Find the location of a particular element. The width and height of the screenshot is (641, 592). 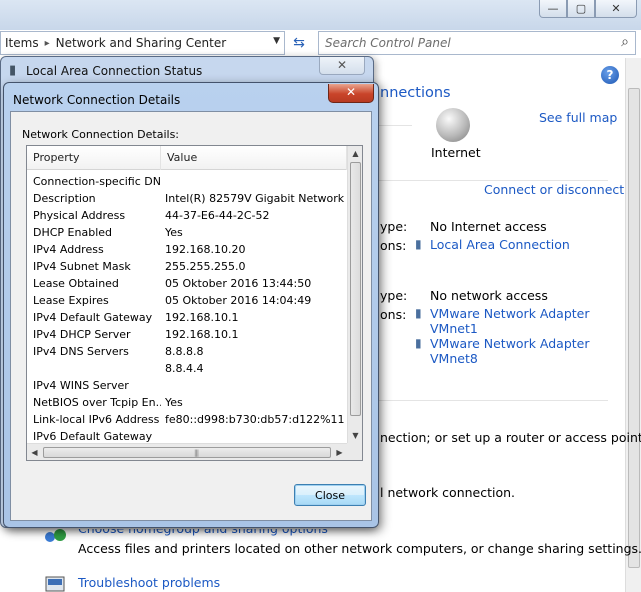

property-cell: Link-local IPv6 Address is located at coordinates (96, 419).